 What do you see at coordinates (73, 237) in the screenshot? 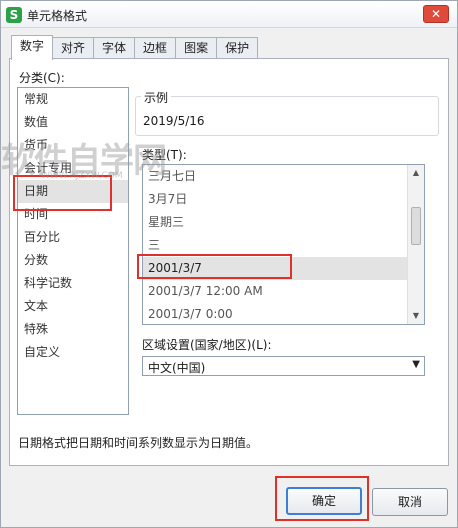
I see `category-item-percentage: 百分比` at bounding box center [73, 237].